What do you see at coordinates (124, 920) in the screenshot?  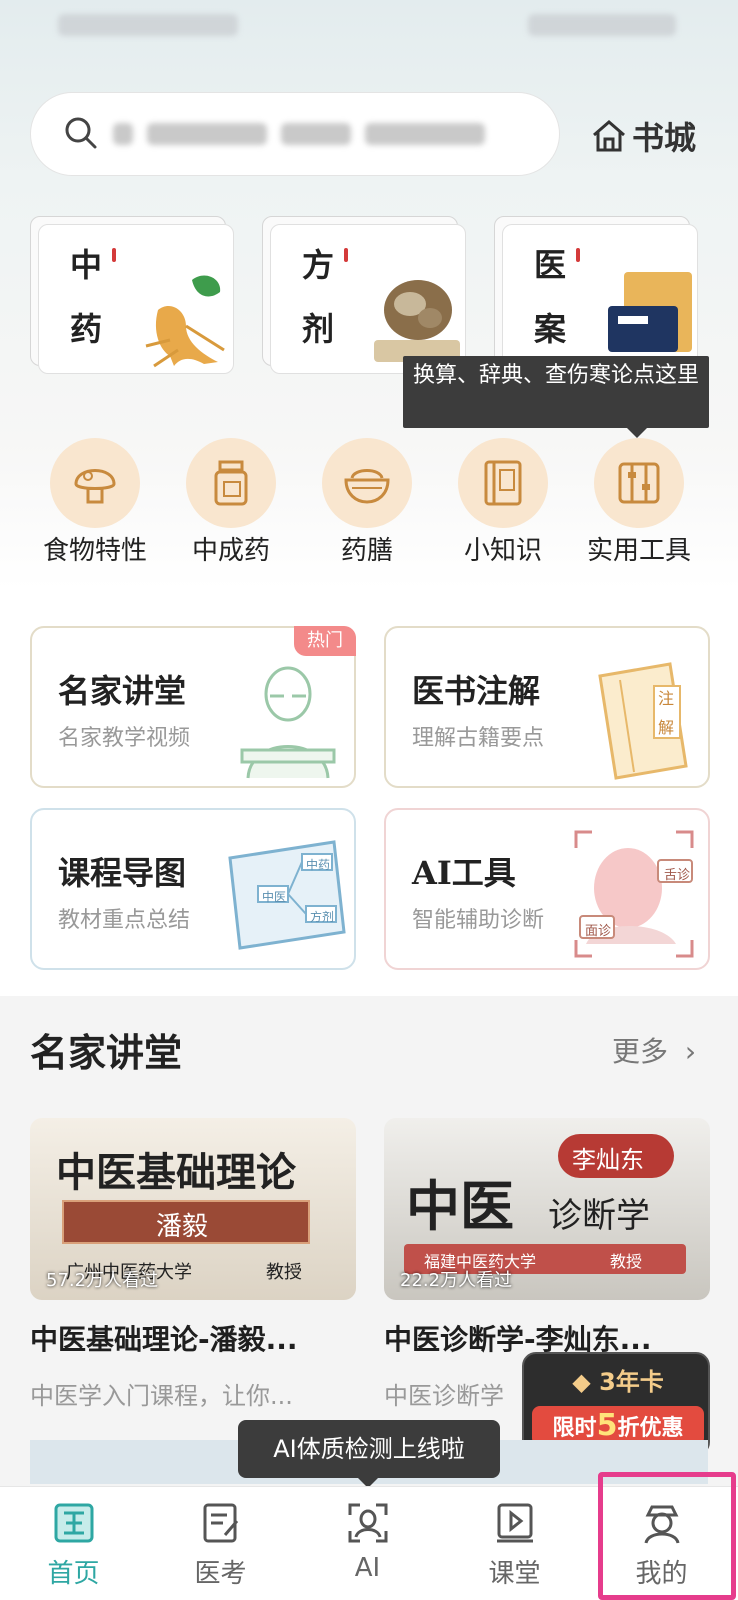 I see `feature-subtitle: 教材重点总结` at bounding box center [124, 920].